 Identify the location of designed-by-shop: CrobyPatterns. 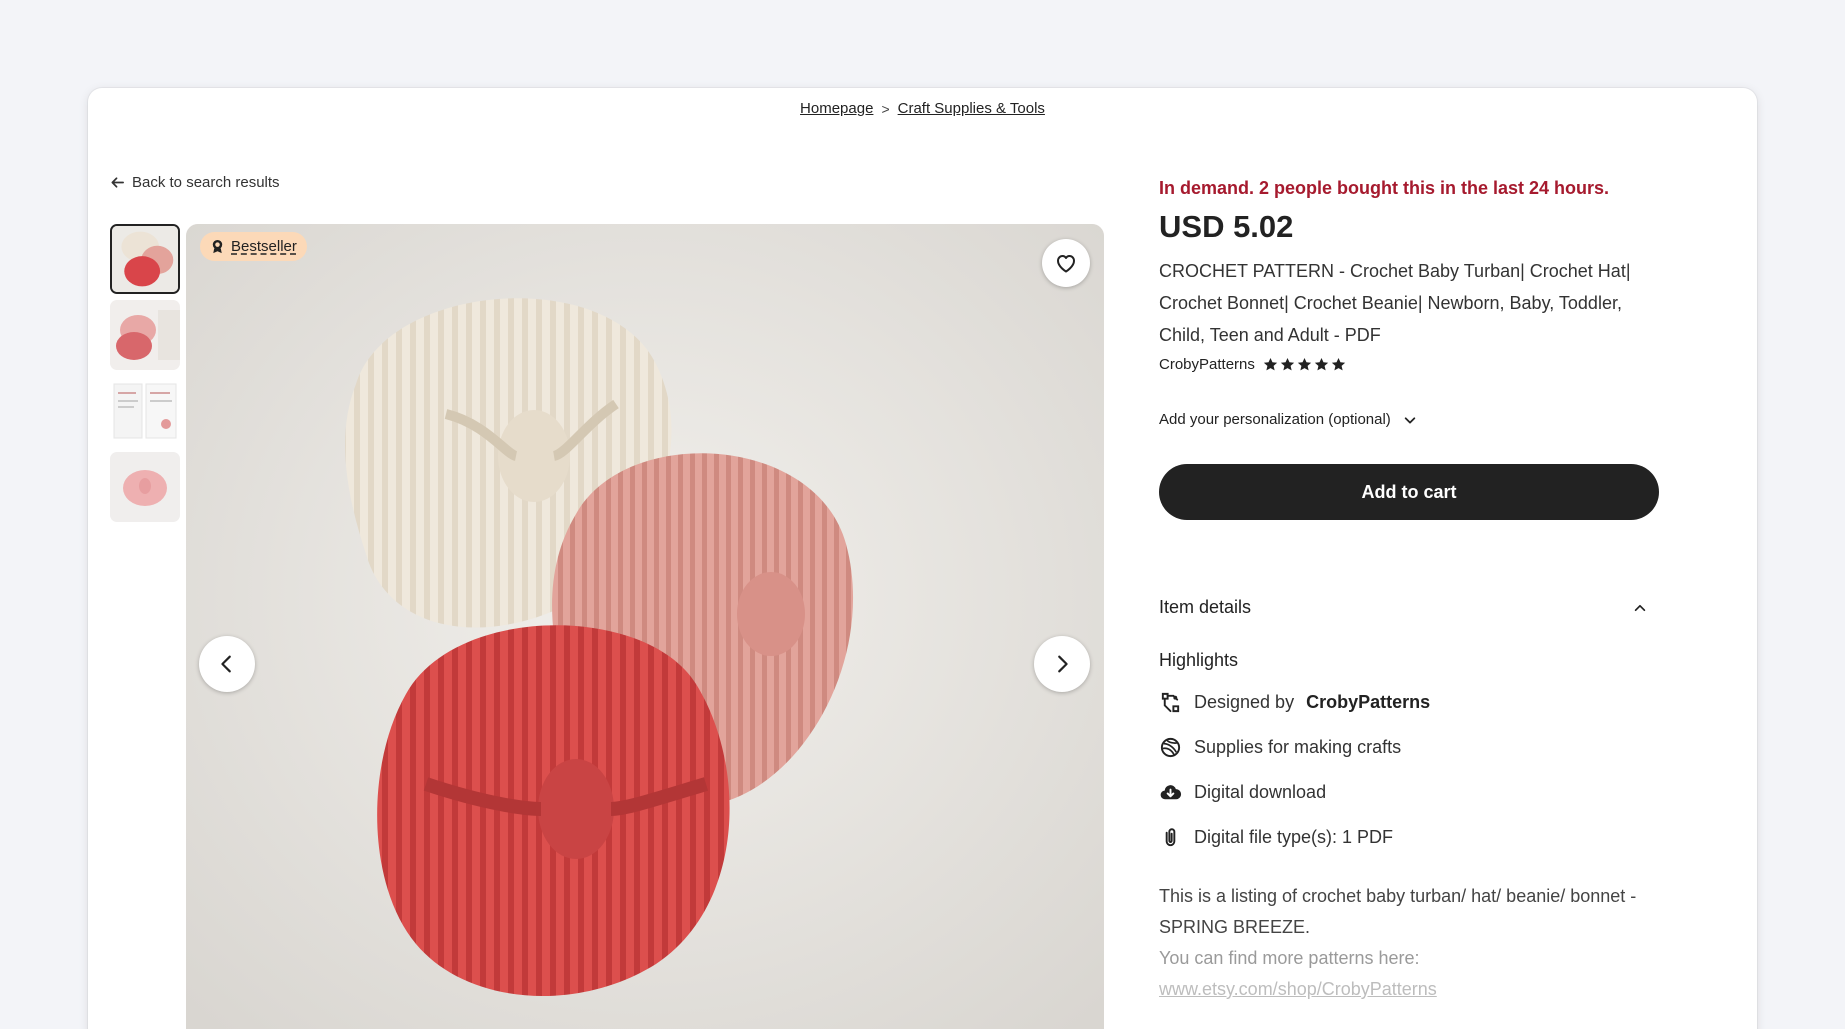
(1368, 702).